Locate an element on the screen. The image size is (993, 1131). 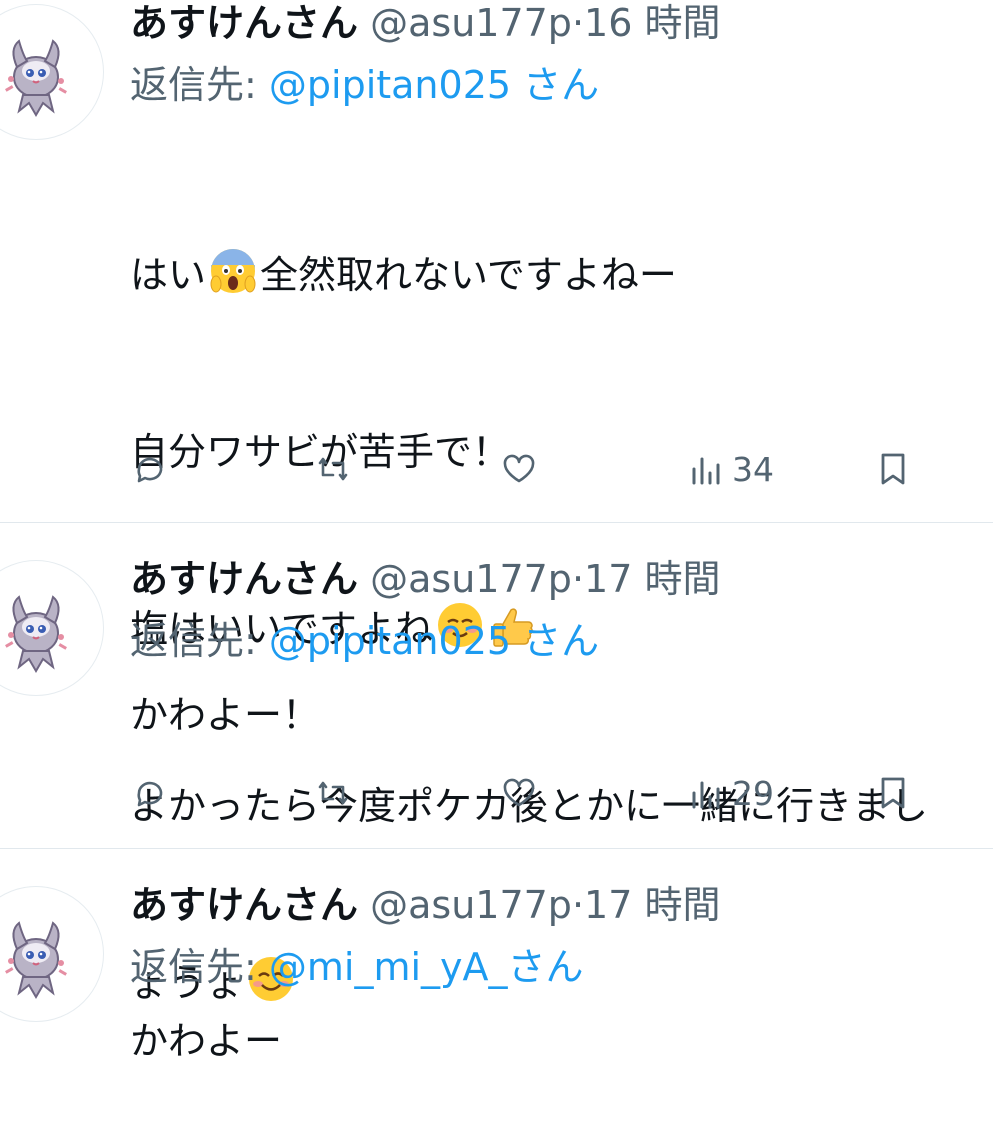
text-line: はい 全然取れないですよねー is located at coordinates (561, 275).